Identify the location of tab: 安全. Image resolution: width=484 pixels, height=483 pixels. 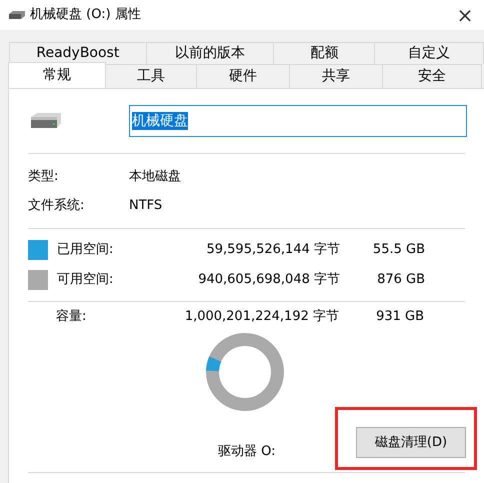
(432, 76).